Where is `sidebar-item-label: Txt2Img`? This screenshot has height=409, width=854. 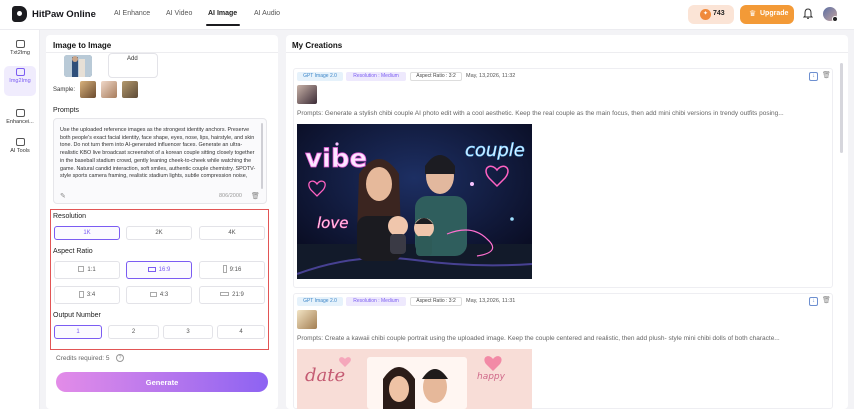 sidebar-item-label: Txt2Img is located at coordinates (20, 53).